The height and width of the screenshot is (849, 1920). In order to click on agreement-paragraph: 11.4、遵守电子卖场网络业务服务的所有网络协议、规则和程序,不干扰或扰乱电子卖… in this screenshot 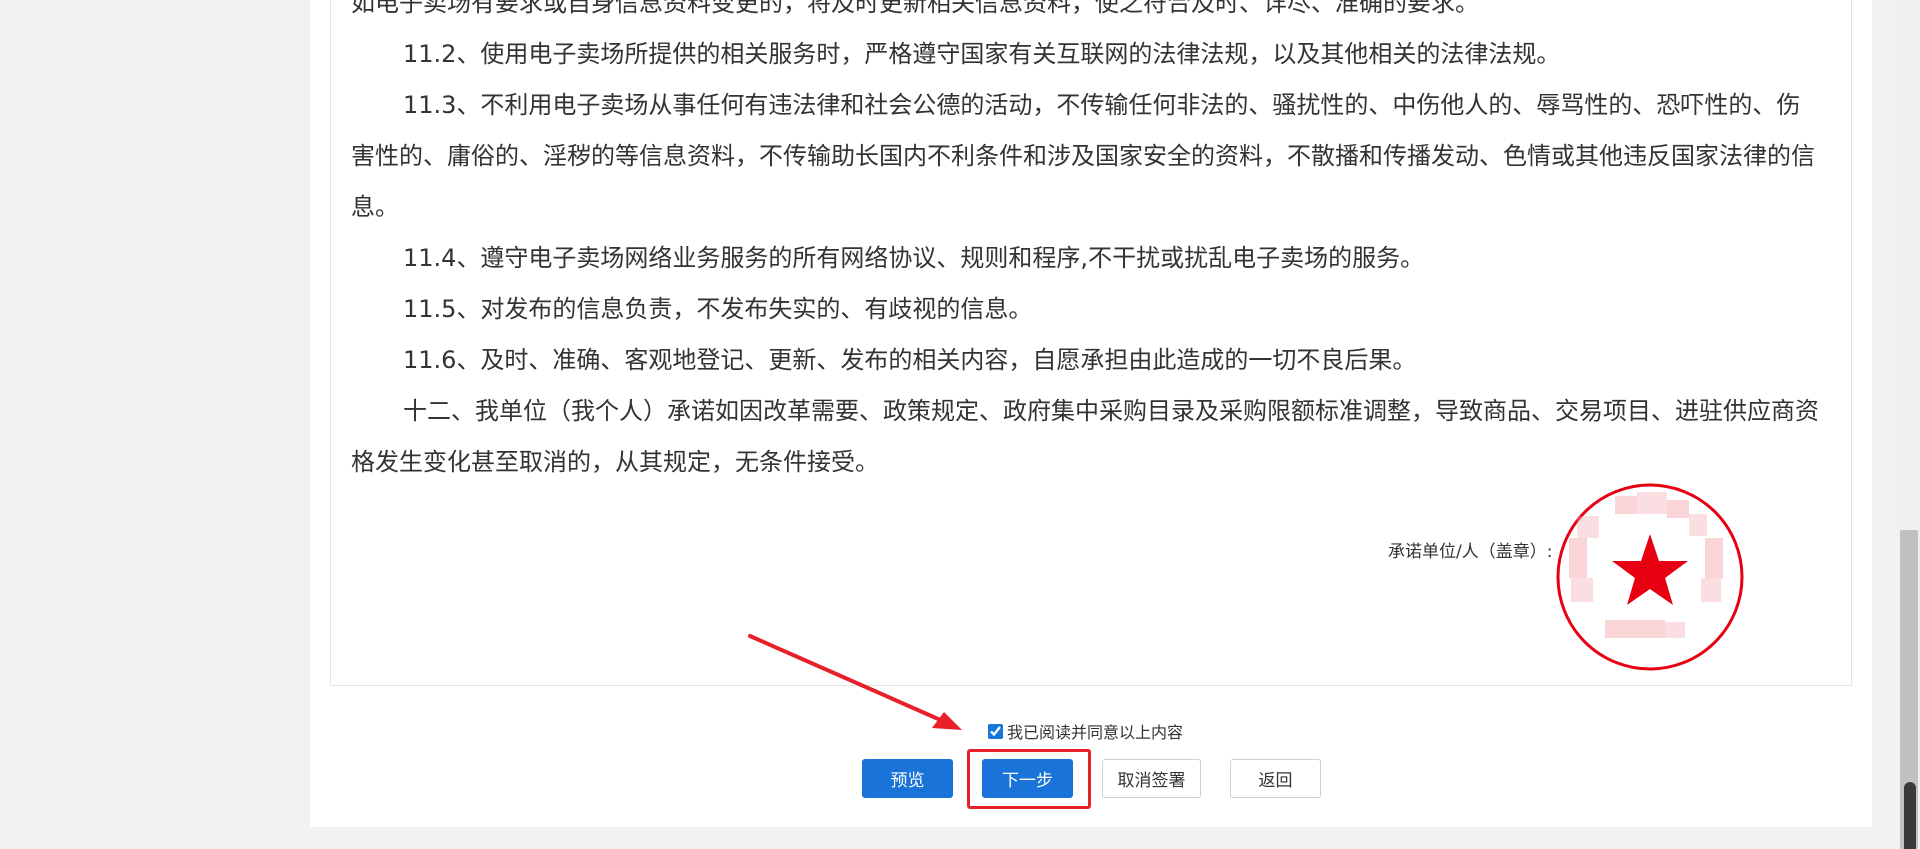, I will do `click(914, 258)`.